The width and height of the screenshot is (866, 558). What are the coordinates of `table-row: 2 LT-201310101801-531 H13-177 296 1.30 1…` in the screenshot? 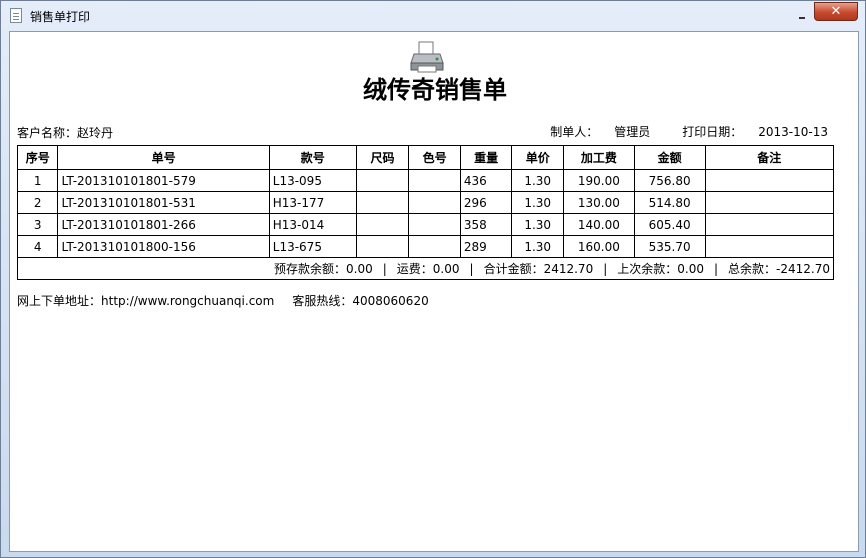 It's located at (425, 202).